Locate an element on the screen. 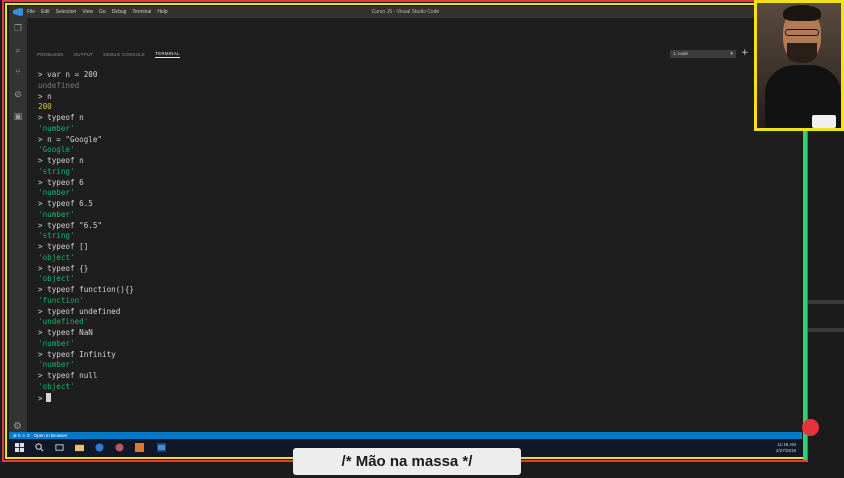  app-orange-icon is located at coordinates (139, 447).